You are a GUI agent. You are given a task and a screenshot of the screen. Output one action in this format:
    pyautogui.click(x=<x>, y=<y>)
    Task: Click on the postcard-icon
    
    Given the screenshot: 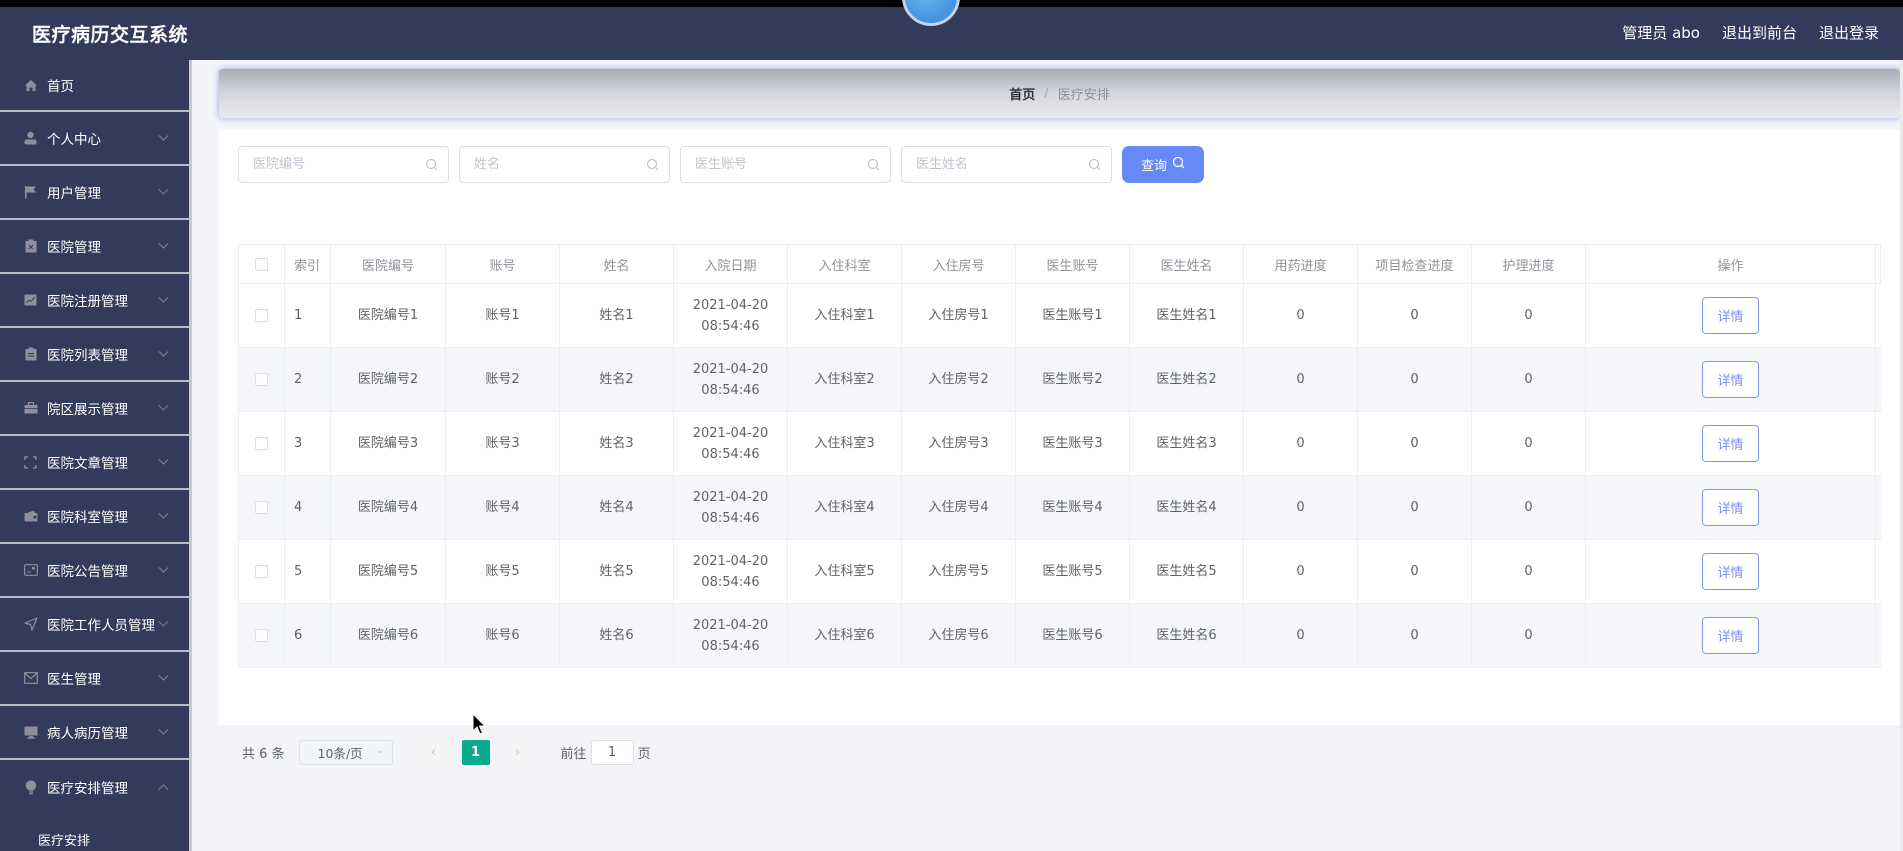 What is the action you would take?
    pyautogui.click(x=30, y=570)
    